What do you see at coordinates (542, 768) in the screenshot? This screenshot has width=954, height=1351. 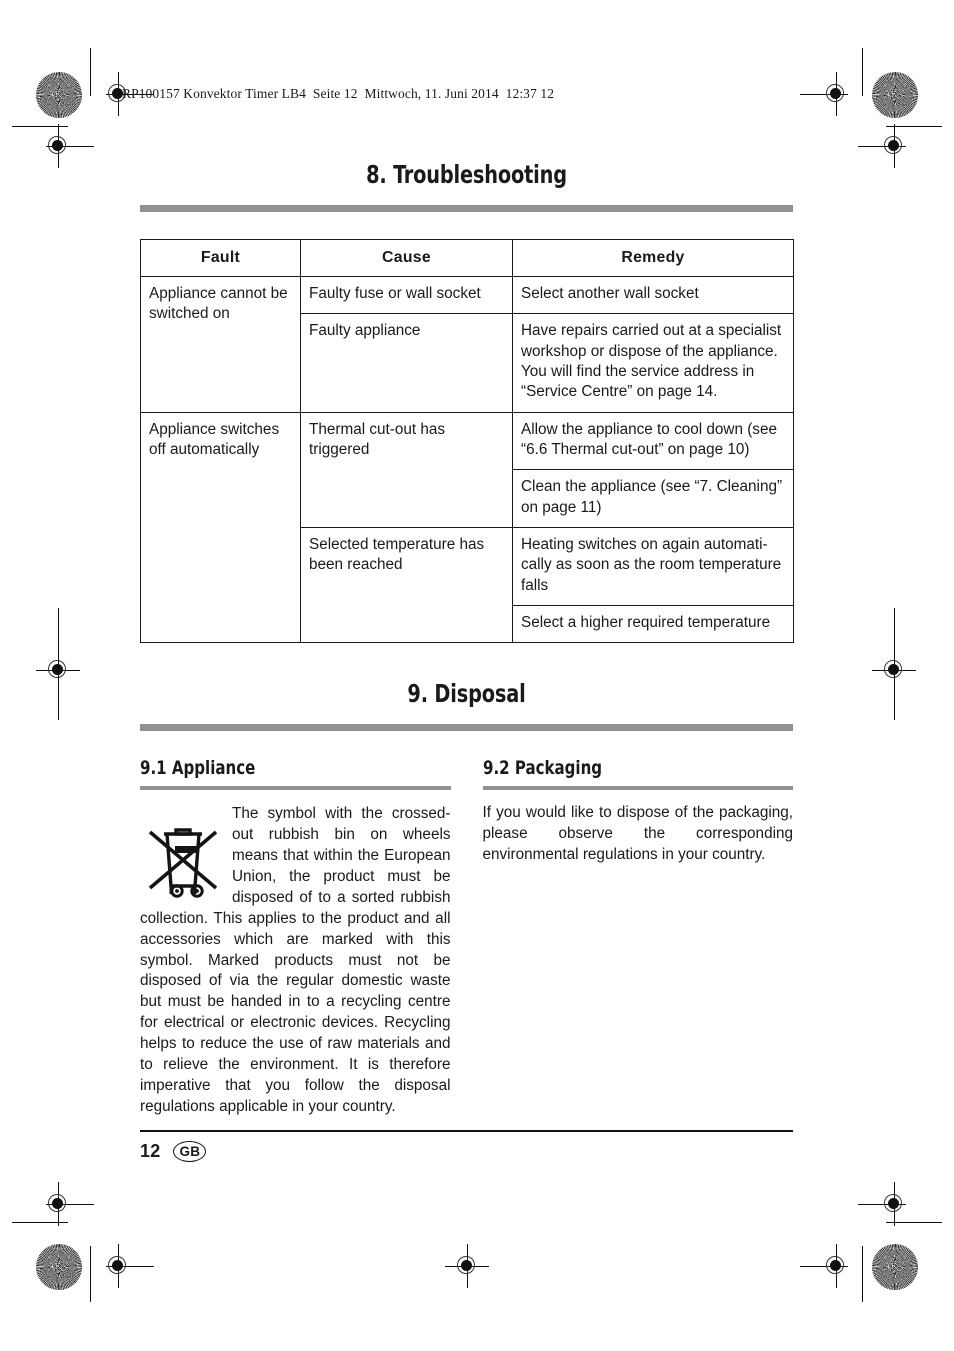 I see `subsection-title-packaging: 9.2 Packaging` at bounding box center [542, 768].